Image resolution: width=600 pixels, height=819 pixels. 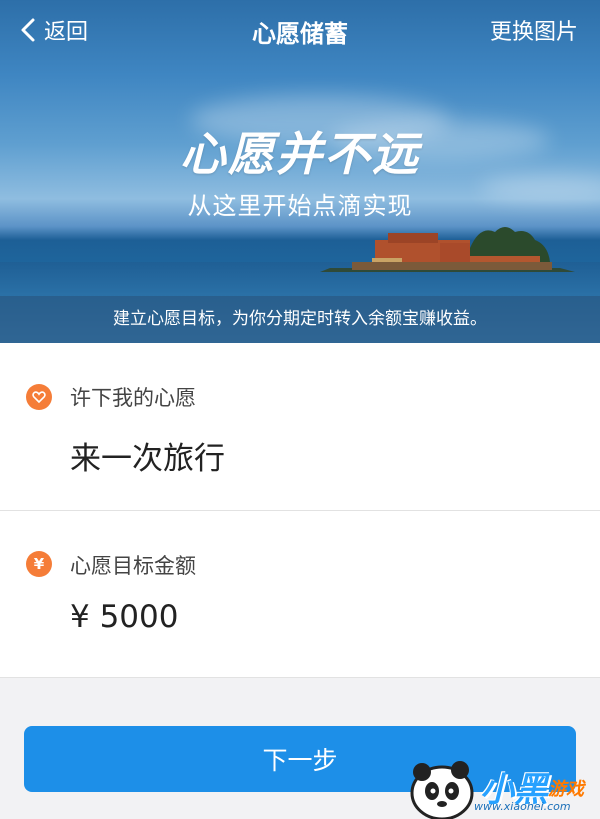 I want to click on hero-info-text: 建立心愿目标，为你分期定时转入余额宝赚收益。, so click(x=300, y=319).